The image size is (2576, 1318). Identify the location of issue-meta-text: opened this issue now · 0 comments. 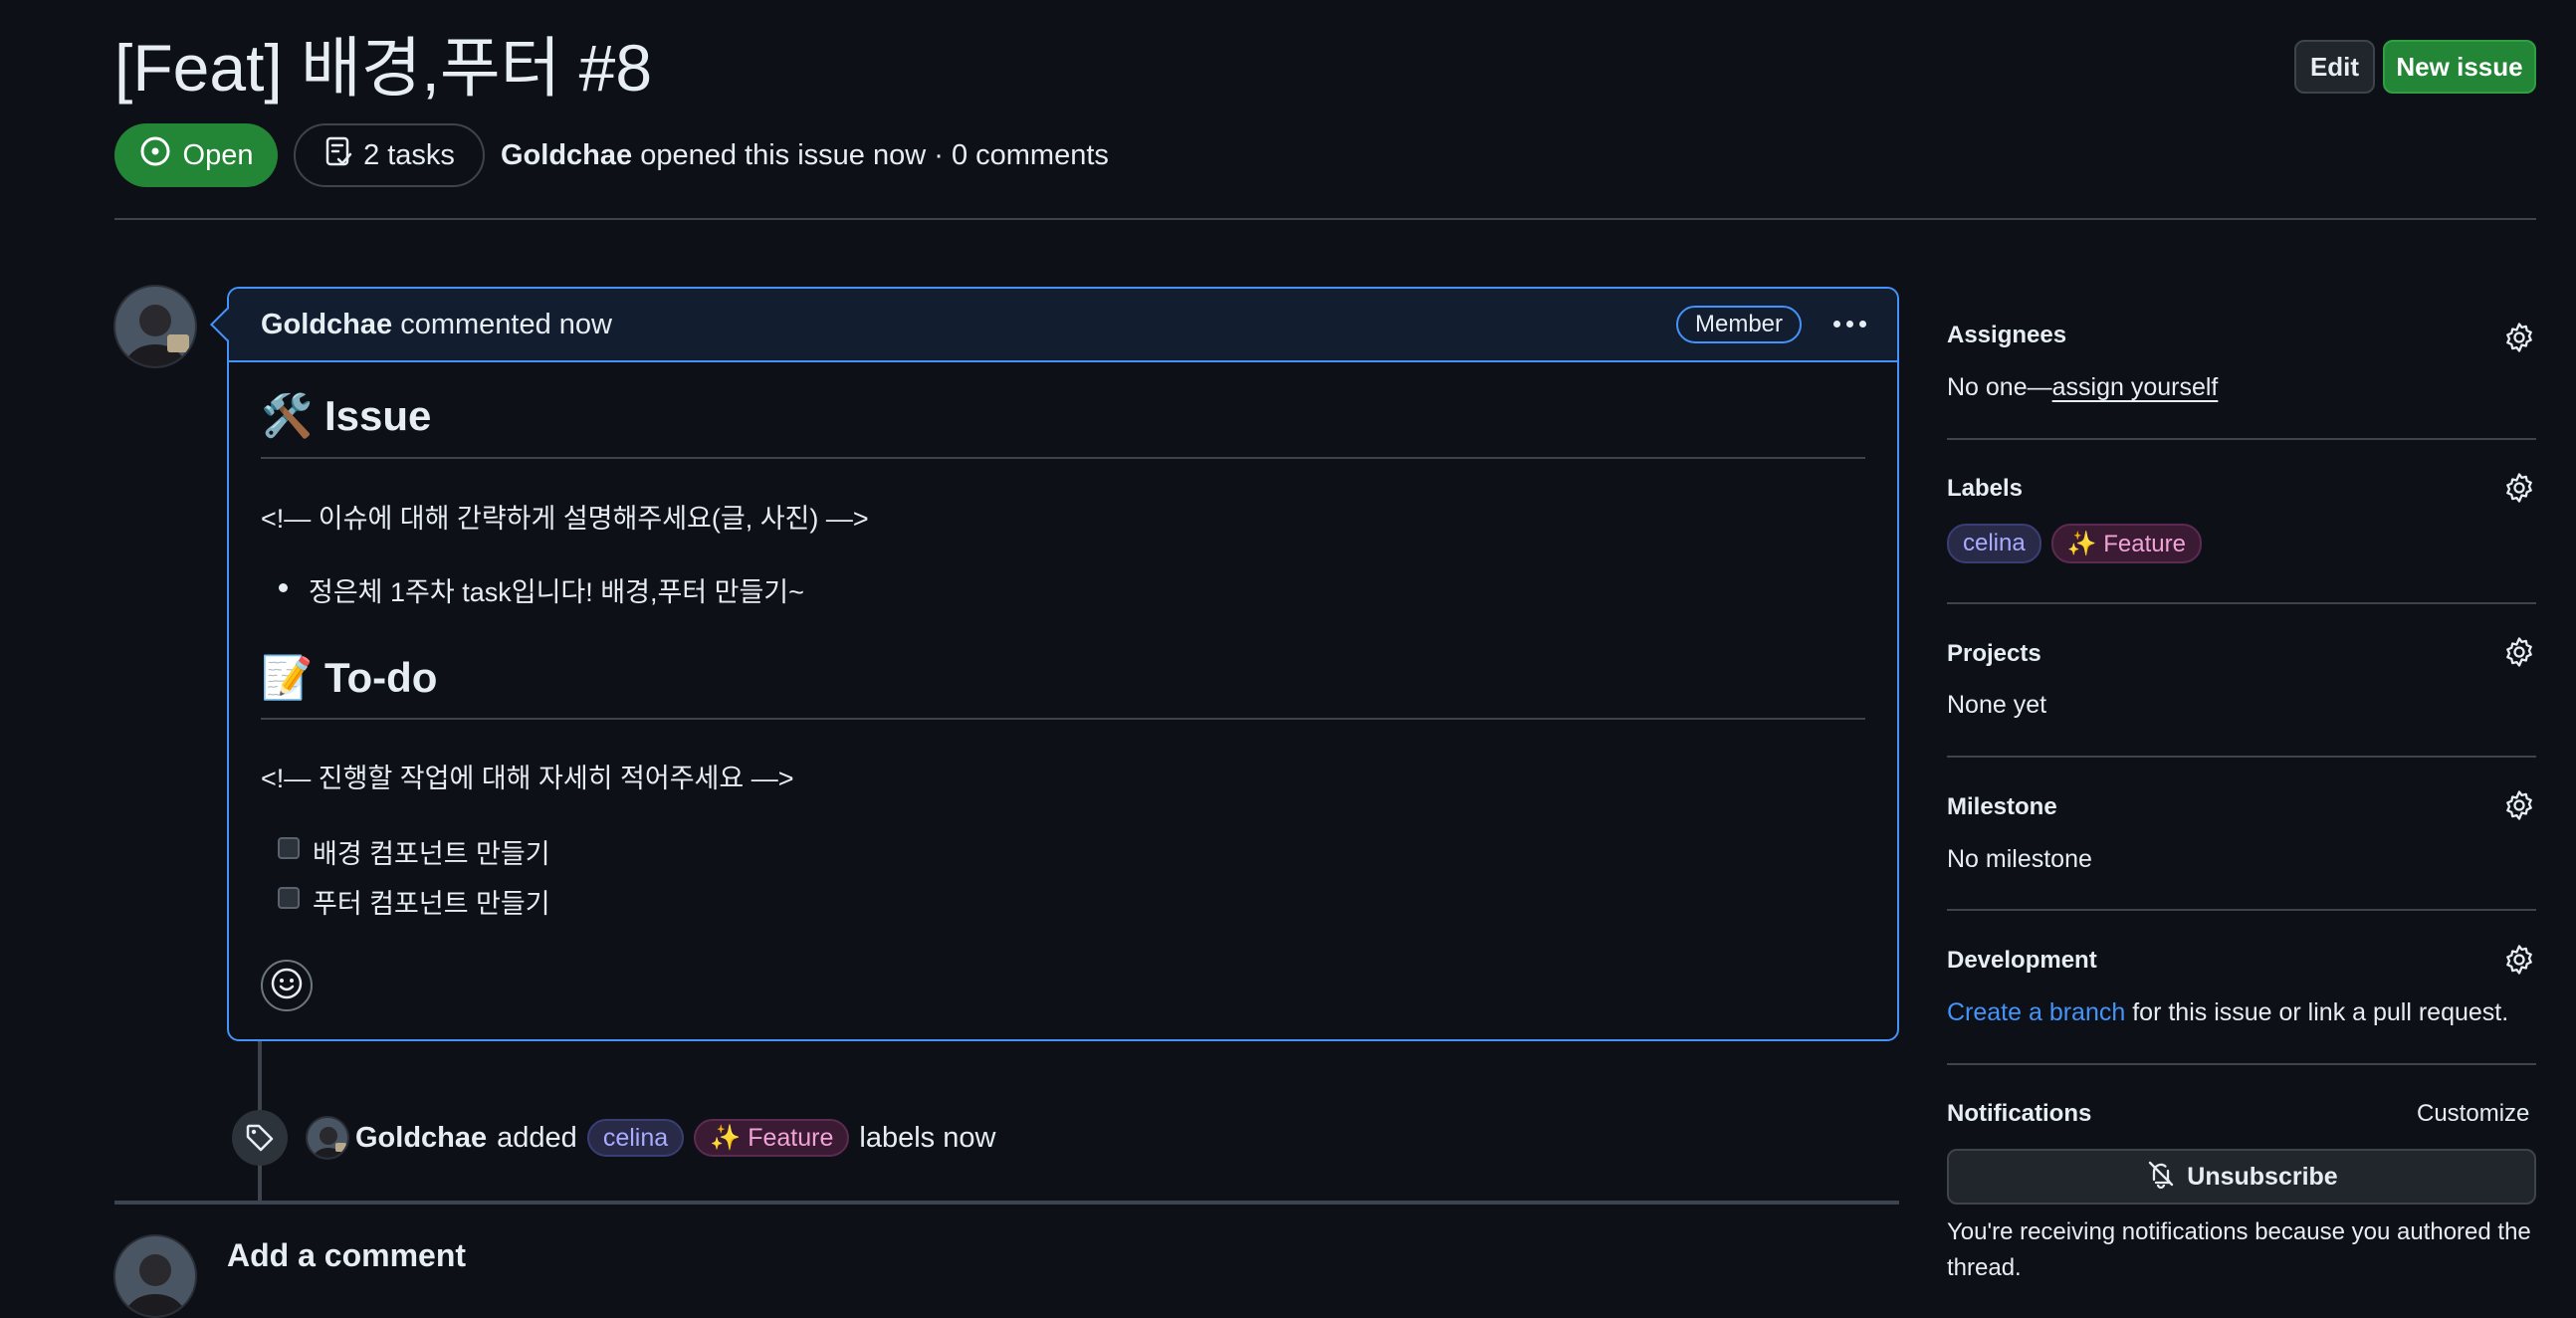
(874, 155).